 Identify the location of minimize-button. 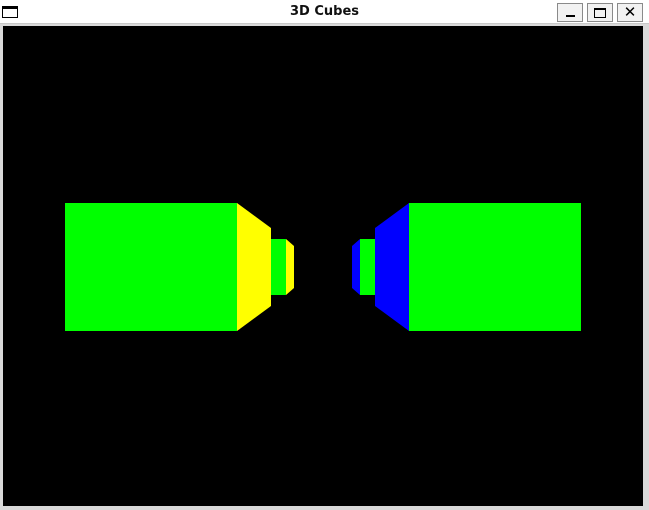
(570, 12).